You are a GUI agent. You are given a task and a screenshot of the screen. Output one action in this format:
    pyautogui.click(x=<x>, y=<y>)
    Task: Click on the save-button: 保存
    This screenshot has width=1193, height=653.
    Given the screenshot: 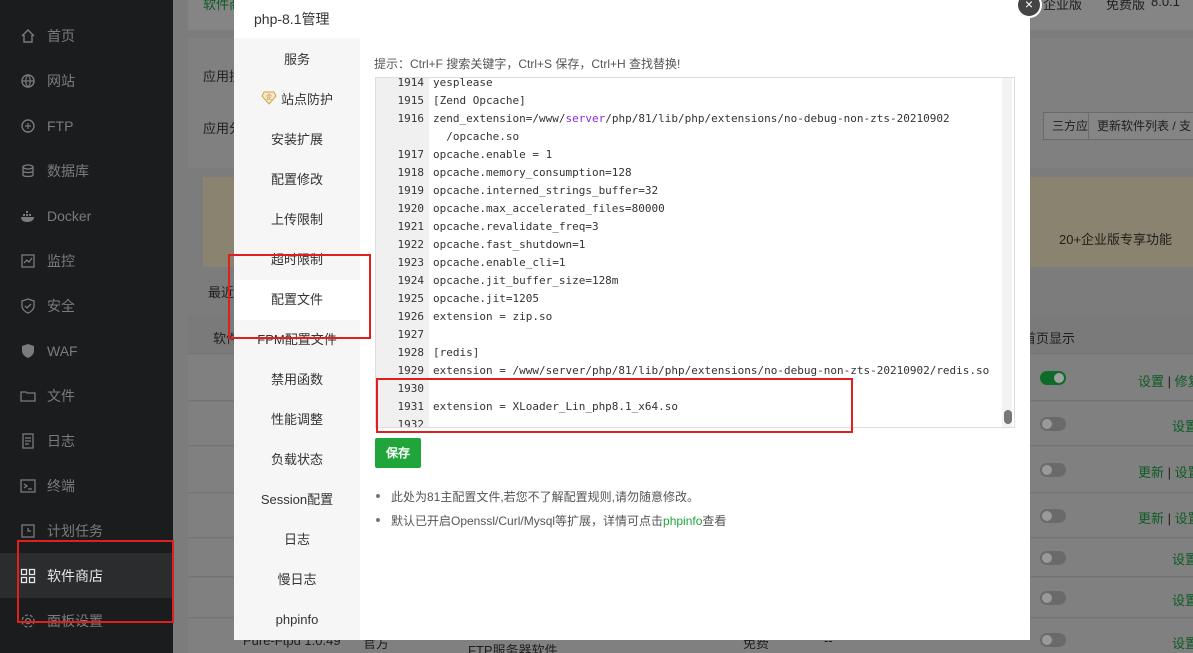 What is the action you would take?
    pyautogui.click(x=398, y=453)
    